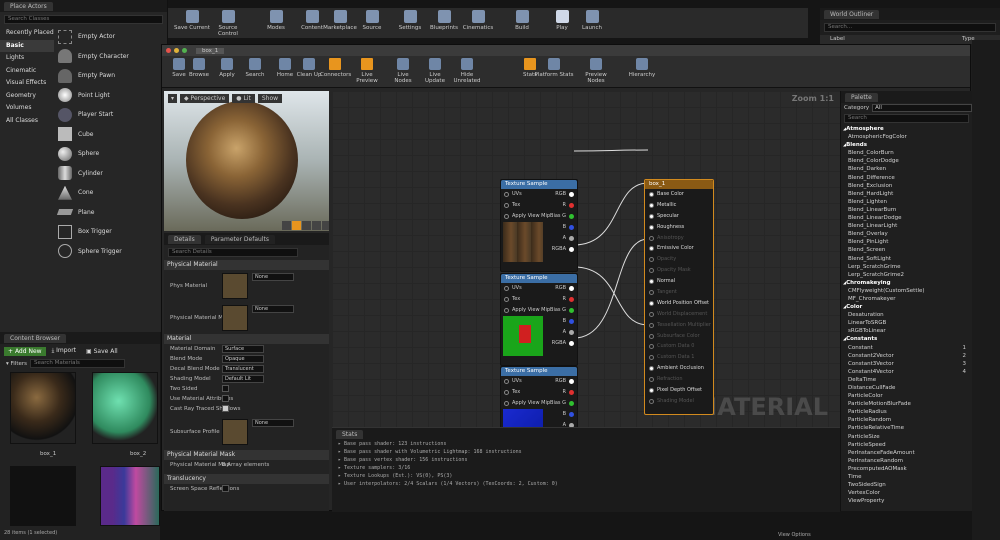  What do you see at coordinates (906, 339) in the screenshot?
I see `palette-category: ◢Constants` at bounding box center [906, 339].